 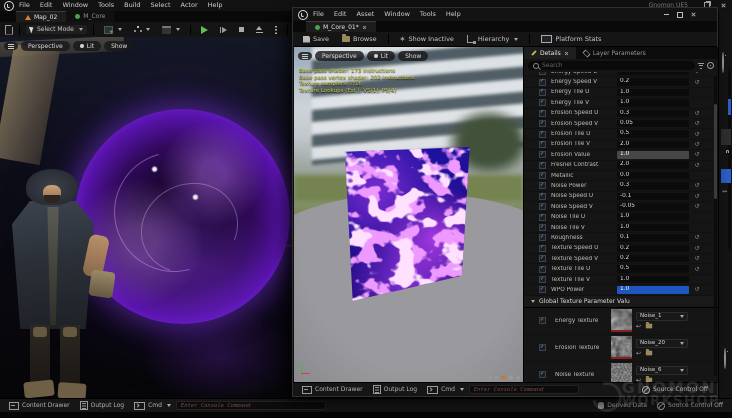 What do you see at coordinates (241, 29) in the screenshot?
I see `stop-button` at bounding box center [241, 29].